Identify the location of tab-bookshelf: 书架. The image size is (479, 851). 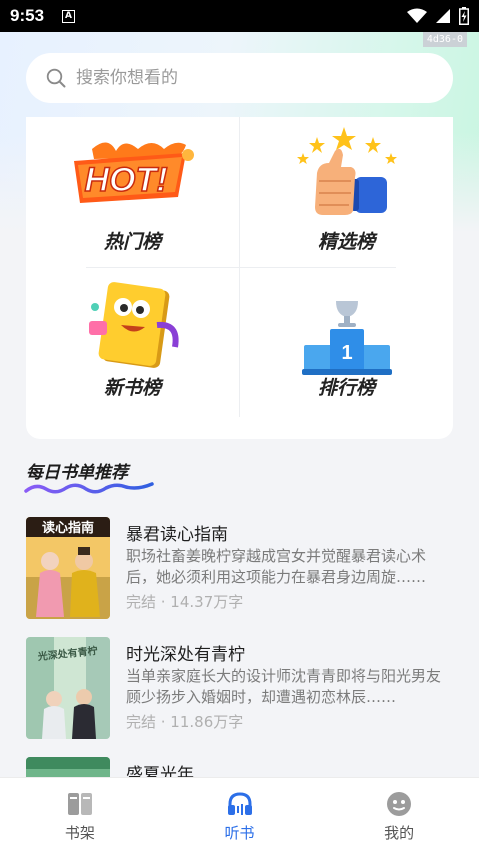
(80, 814).